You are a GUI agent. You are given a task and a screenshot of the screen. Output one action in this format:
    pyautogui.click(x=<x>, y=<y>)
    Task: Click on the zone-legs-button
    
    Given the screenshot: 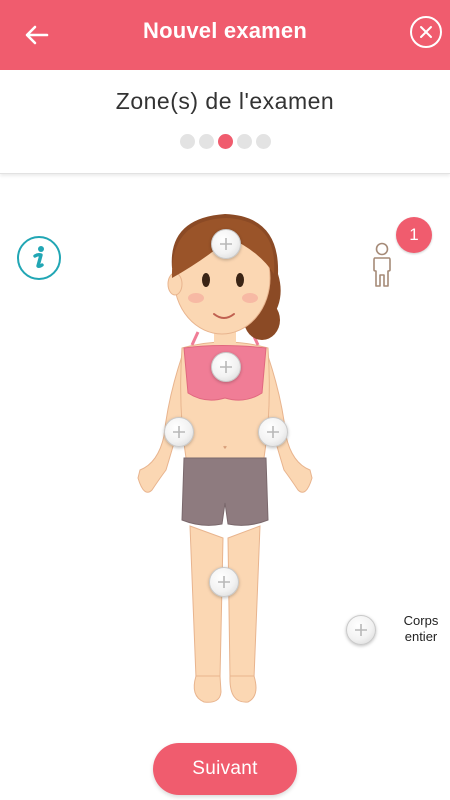 What is the action you would take?
    pyautogui.click(x=224, y=582)
    